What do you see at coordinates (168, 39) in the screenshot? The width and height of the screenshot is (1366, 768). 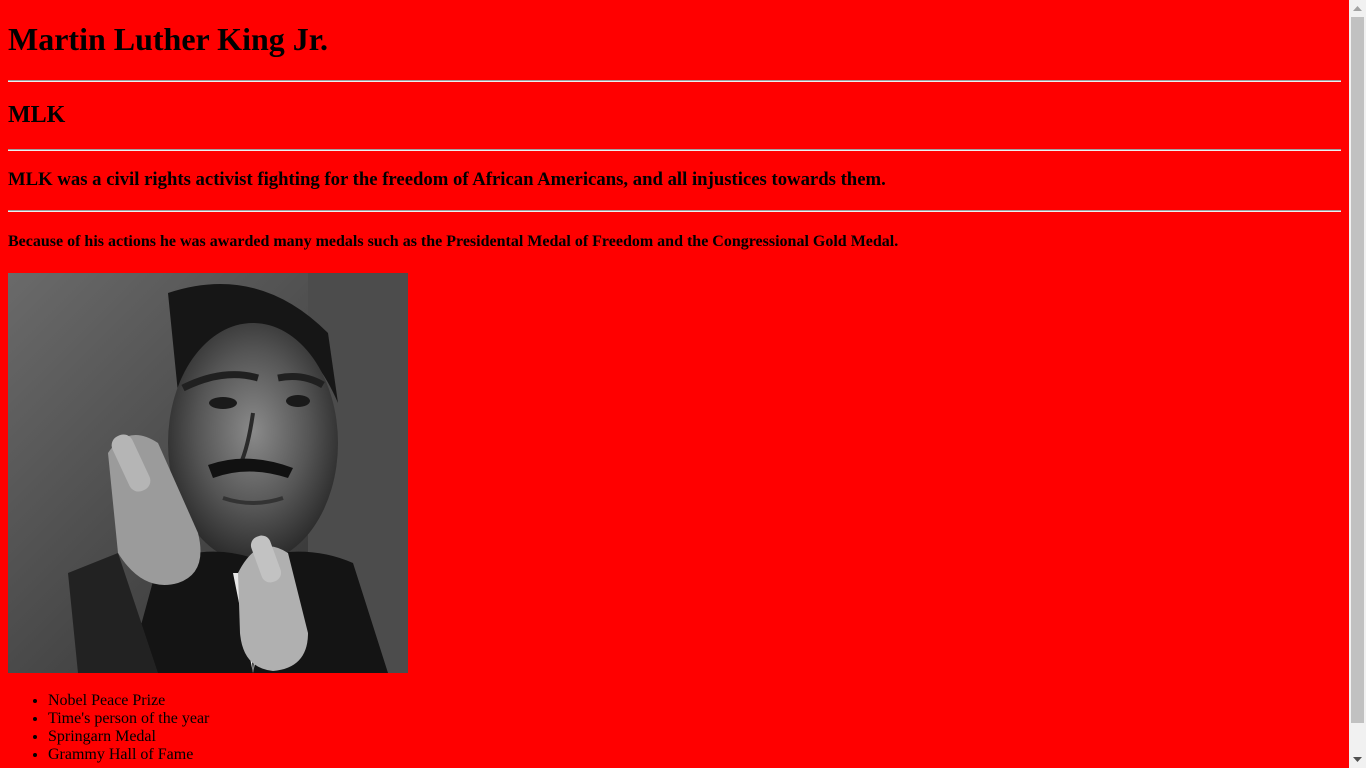 I see `page-title: Martin Luther King Jr.` at bounding box center [168, 39].